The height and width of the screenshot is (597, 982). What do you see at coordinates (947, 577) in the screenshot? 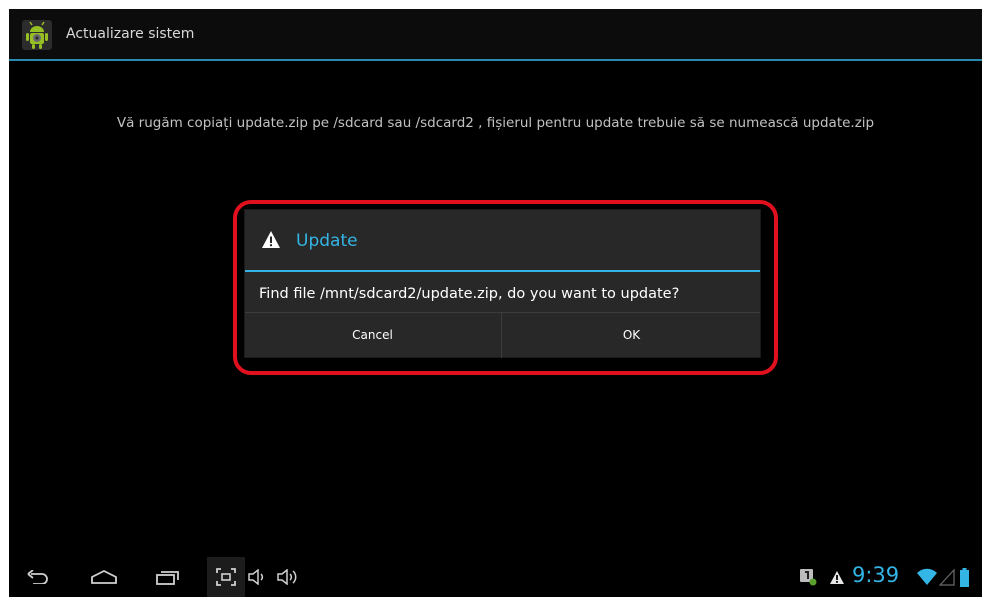
I see `cell-signal-icon` at bounding box center [947, 577].